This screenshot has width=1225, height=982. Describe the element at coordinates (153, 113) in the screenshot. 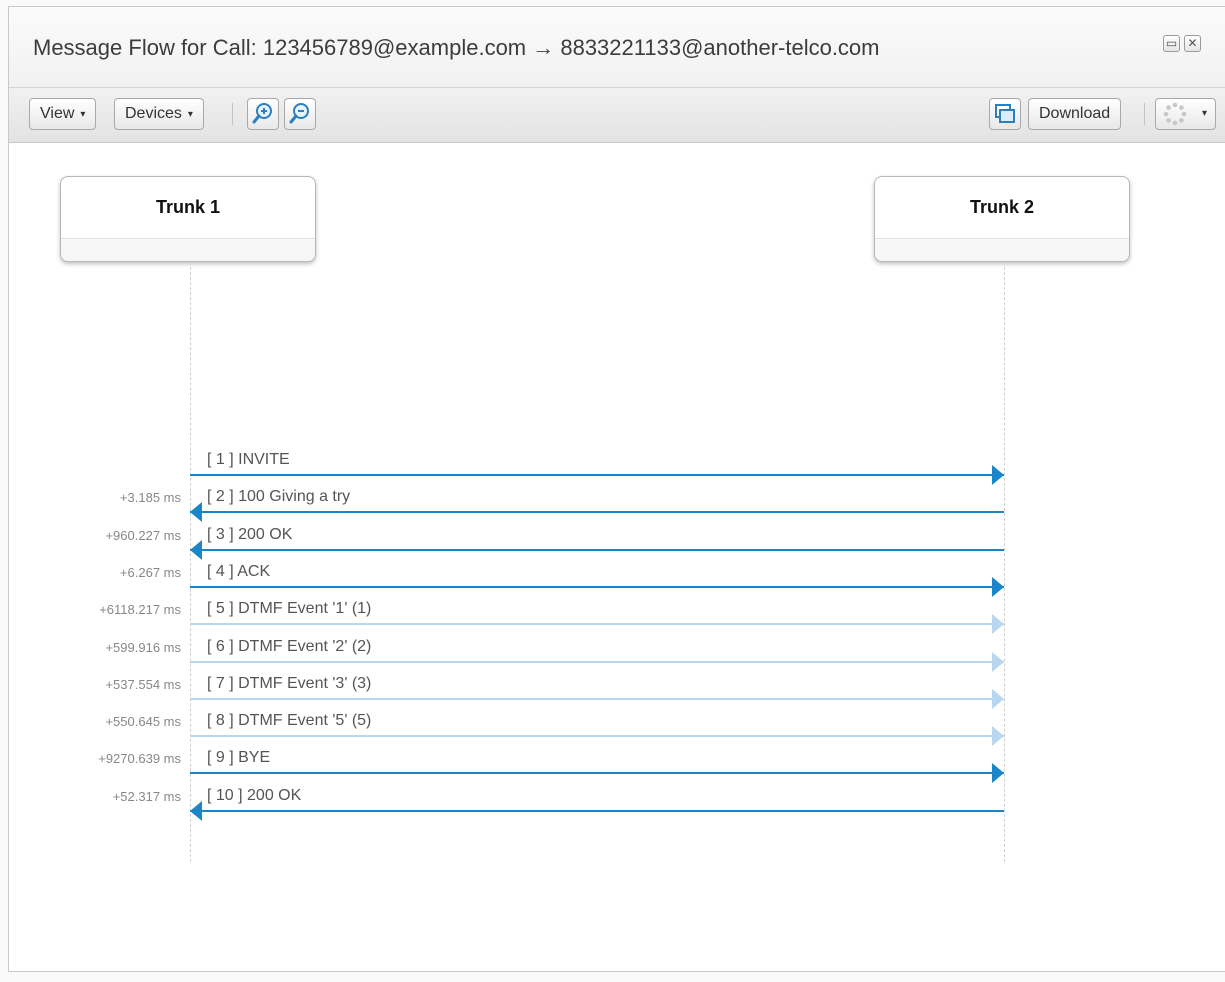

I see `devices-button-label: Devices` at that location.